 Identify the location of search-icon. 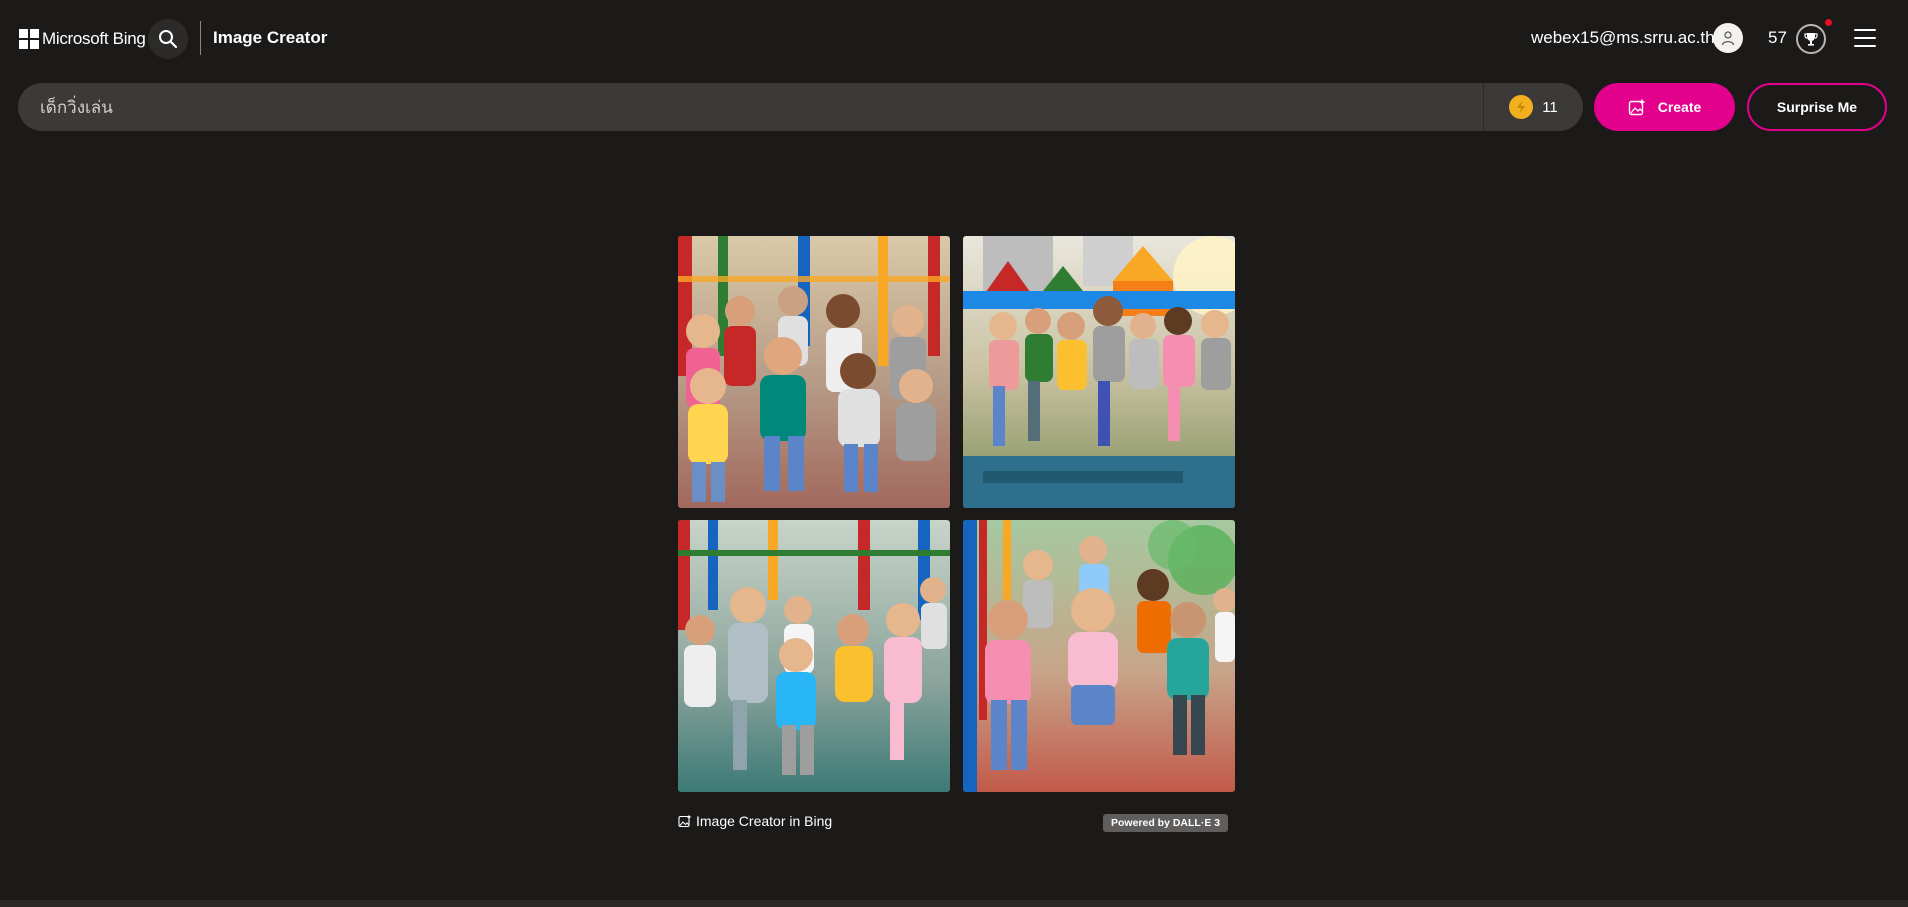
(168, 39).